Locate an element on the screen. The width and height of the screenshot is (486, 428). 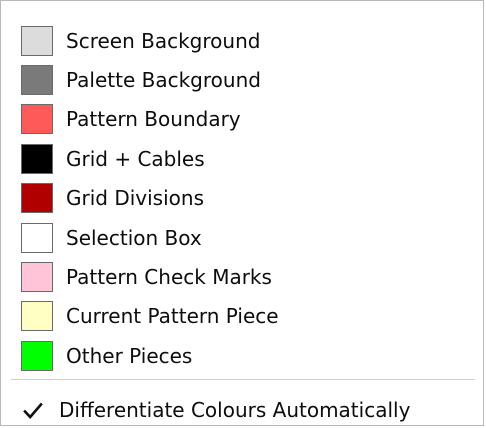
menu-separator is located at coordinates (243, 379).